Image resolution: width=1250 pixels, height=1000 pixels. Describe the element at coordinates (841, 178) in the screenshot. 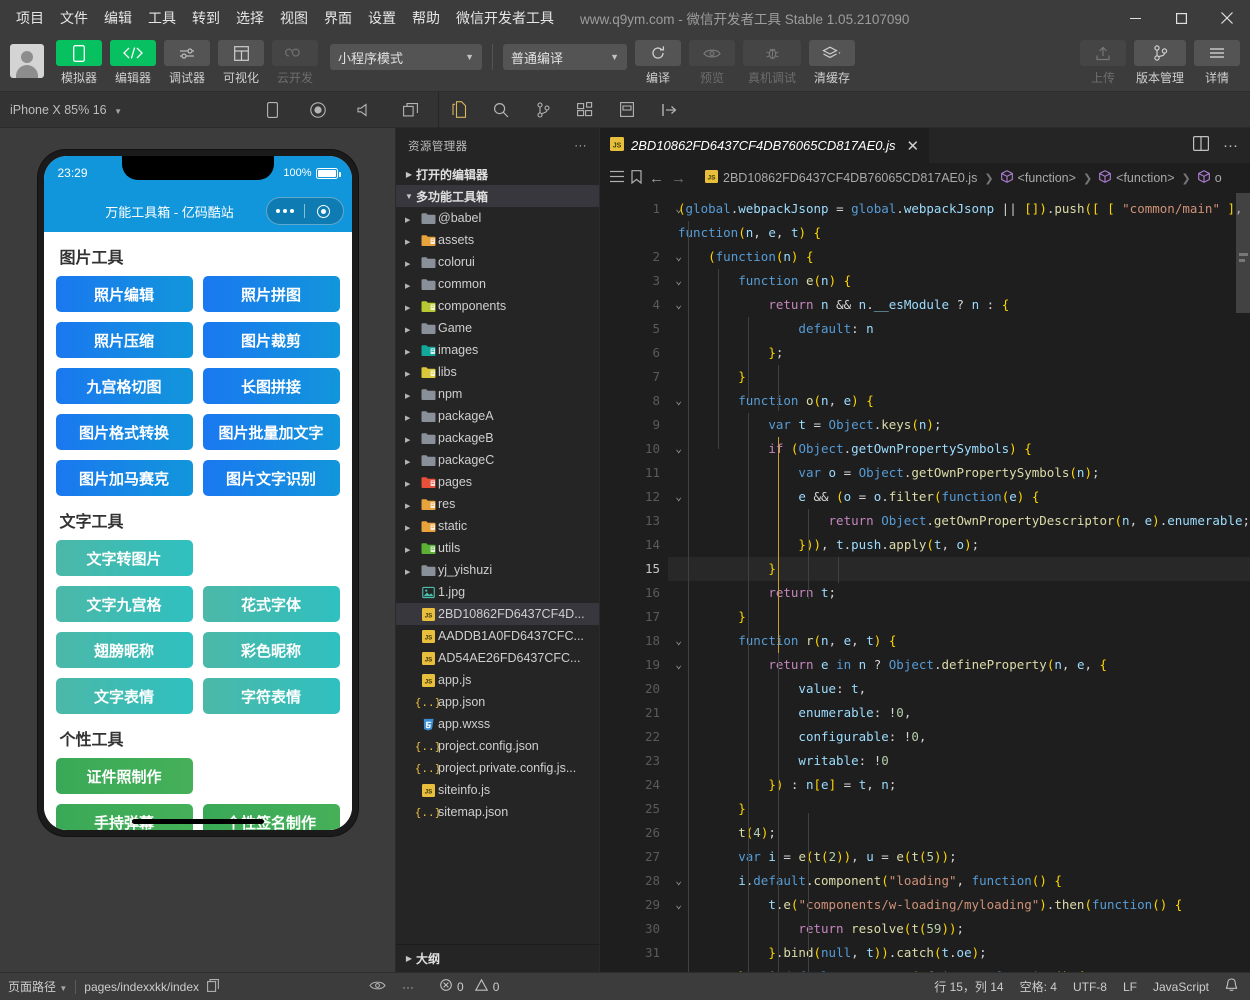

I see `breadcrumb-file: JS 2BD10862FD6437CF4DB76065CD817AE0.js` at that location.